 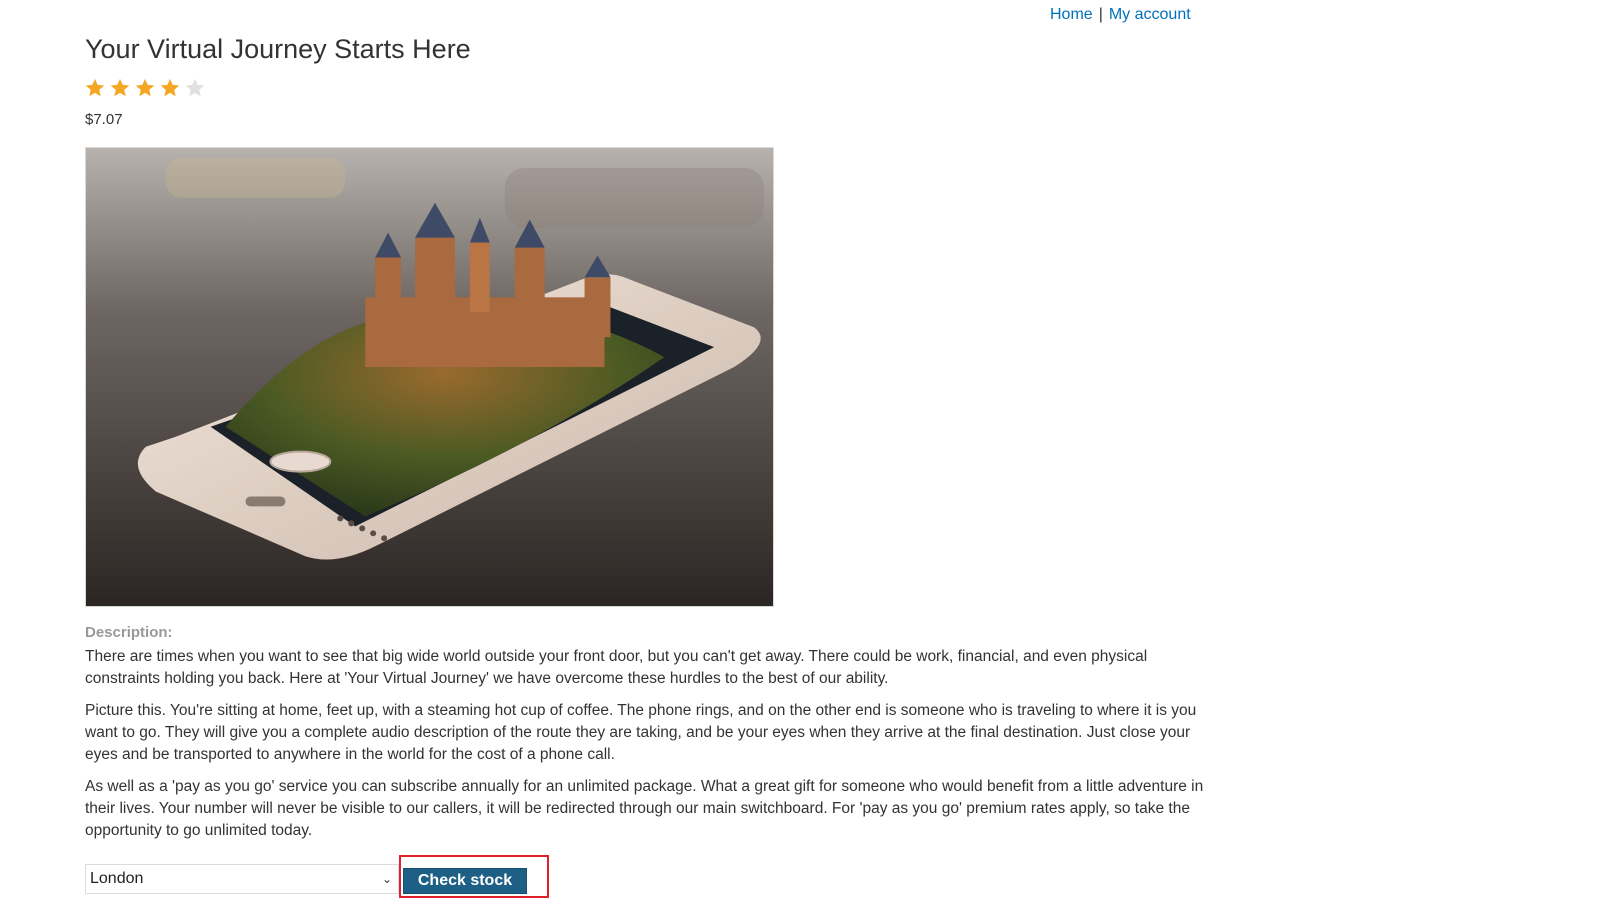 I want to click on star-rating, so click(x=145, y=88).